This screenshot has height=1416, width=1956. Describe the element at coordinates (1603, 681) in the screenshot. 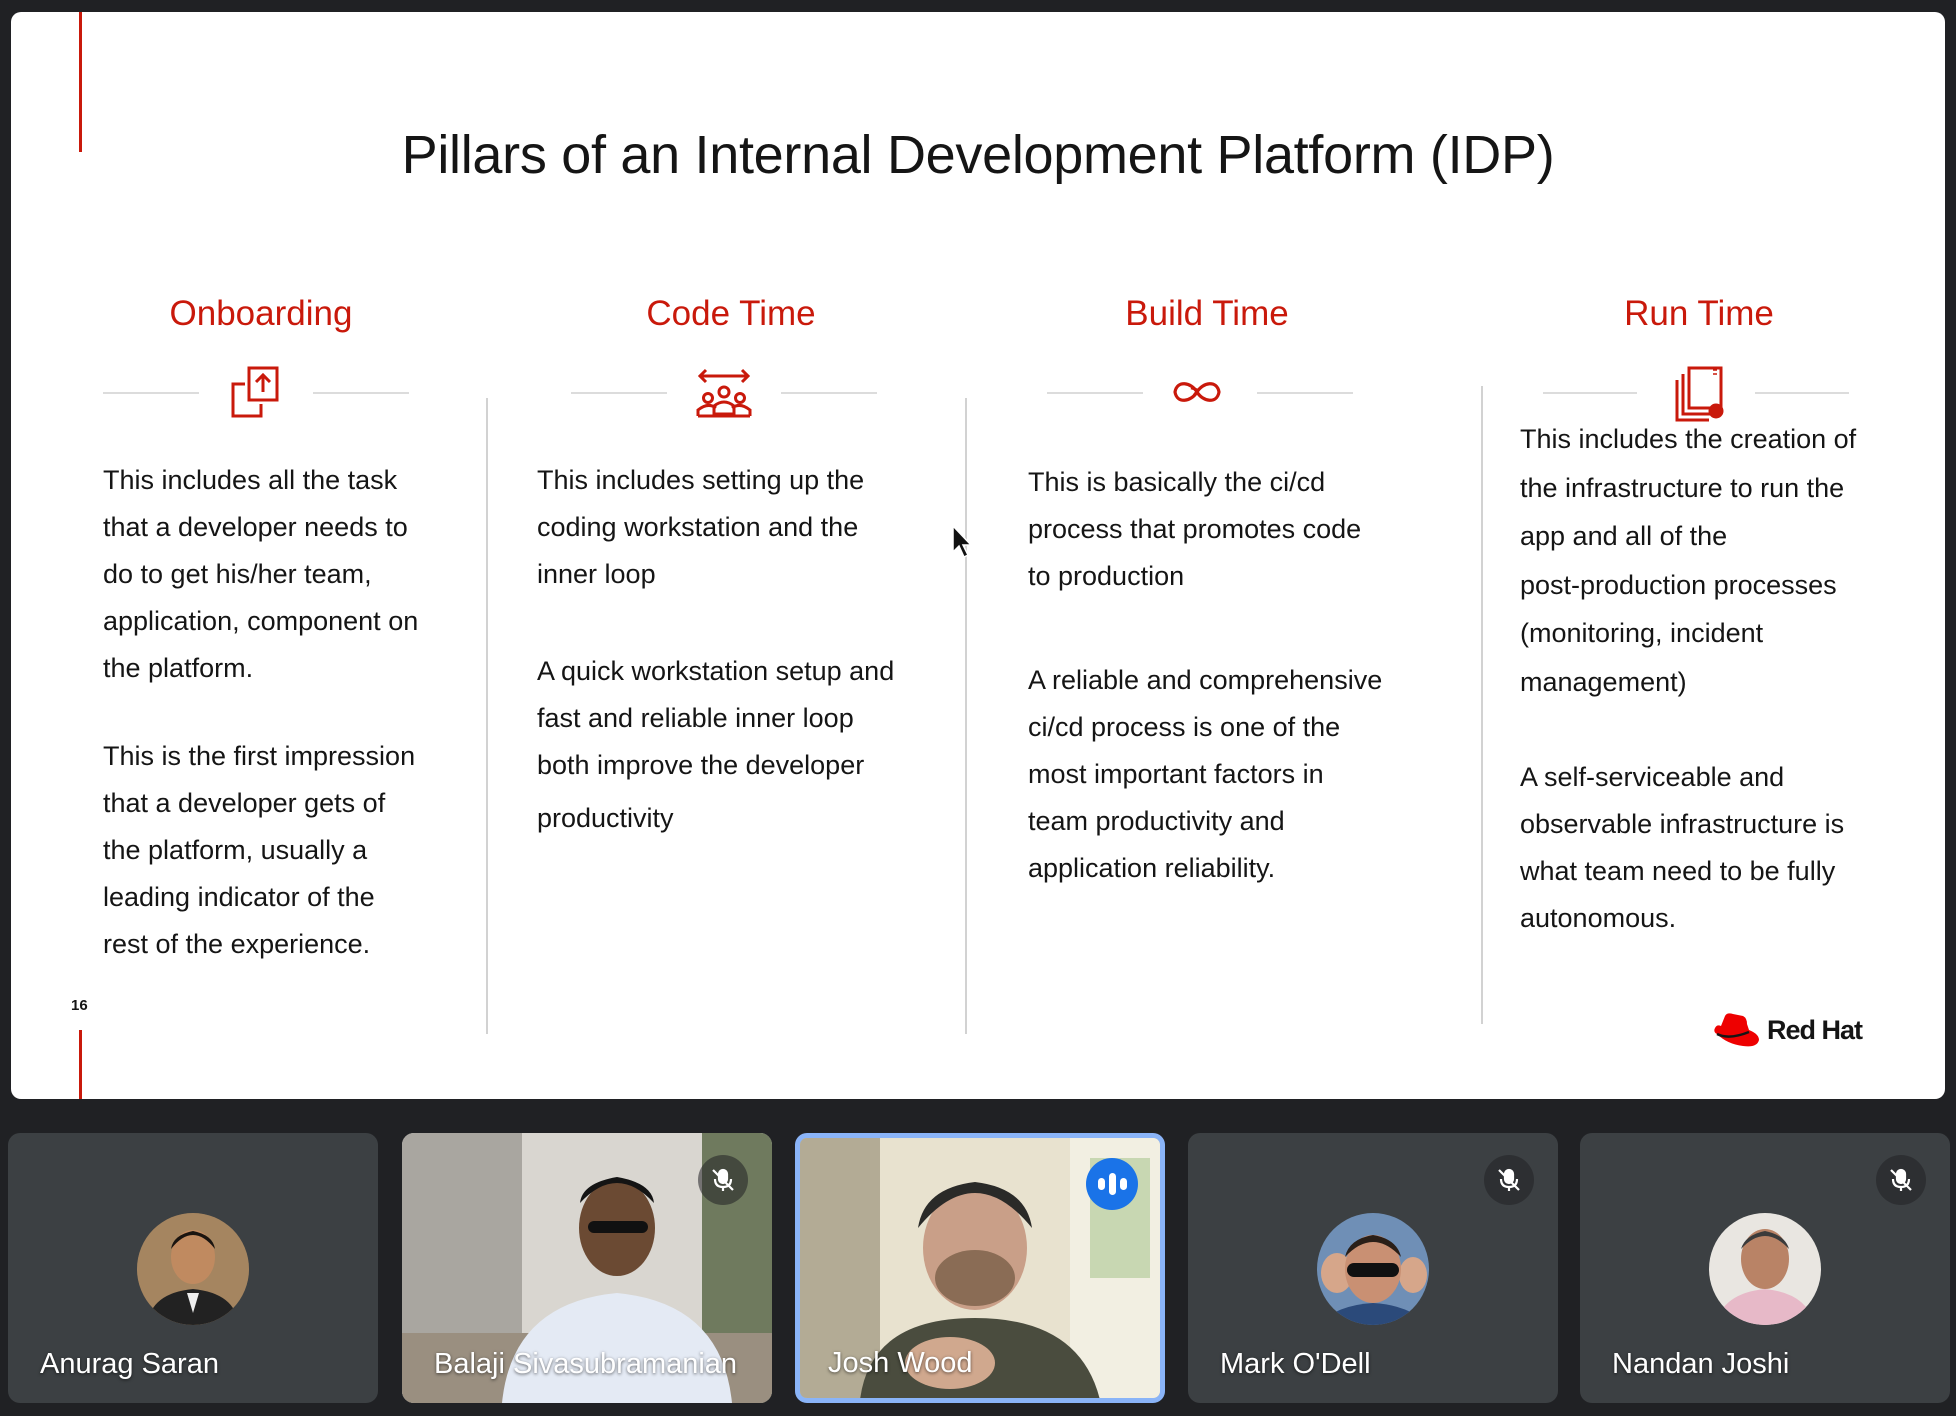

I see `text-line: management)` at that location.